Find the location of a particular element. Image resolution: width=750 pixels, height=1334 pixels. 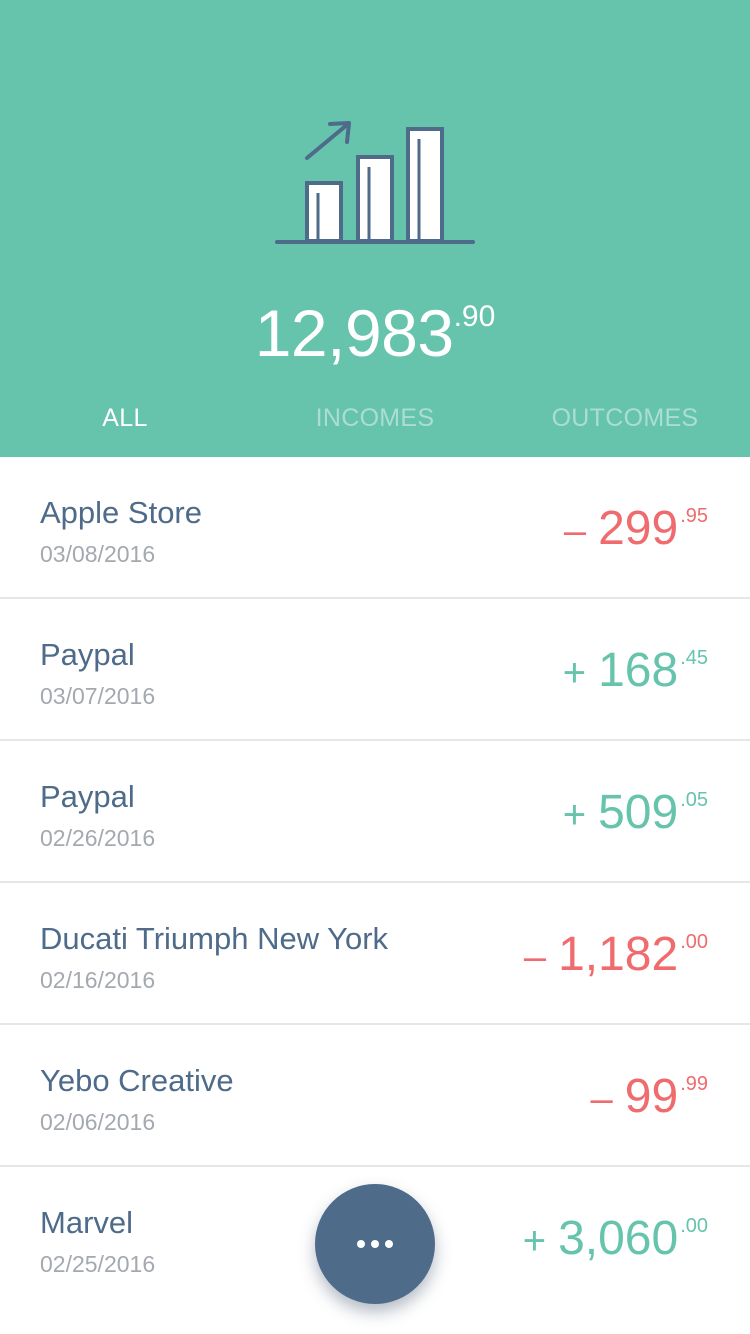

more-dots-icon is located at coordinates (375, 1244).